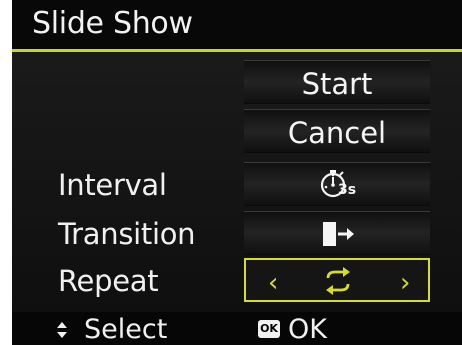 The height and width of the screenshot is (345, 462). What do you see at coordinates (237, 328) in the screenshot?
I see `footer-hint-bar: Select OK OK` at bounding box center [237, 328].